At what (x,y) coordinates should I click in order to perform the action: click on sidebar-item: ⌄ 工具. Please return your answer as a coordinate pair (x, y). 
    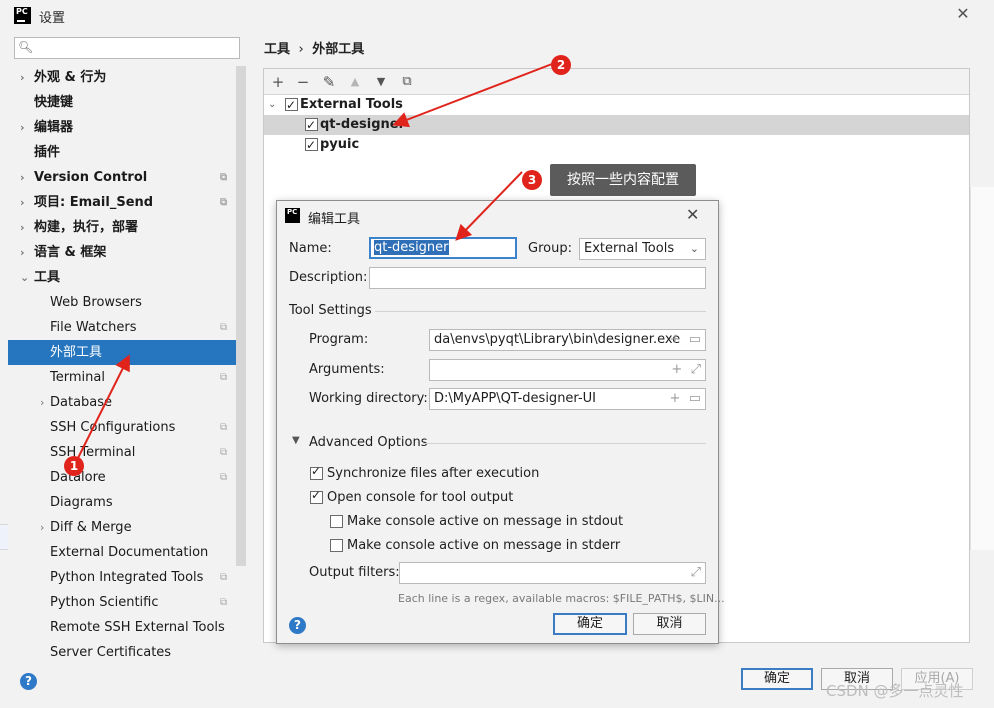
    Looking at the image, I should click on (127, 277).